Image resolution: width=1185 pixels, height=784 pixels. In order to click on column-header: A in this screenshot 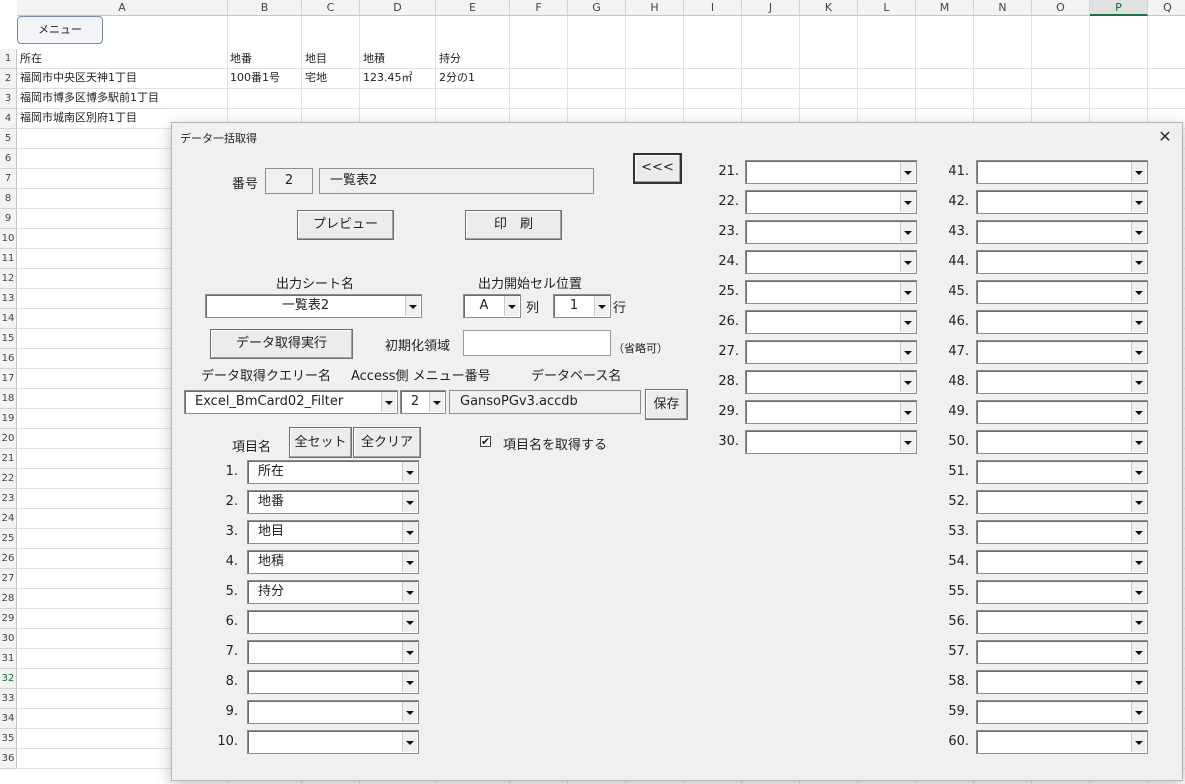, I will do `click(122, 8)`.